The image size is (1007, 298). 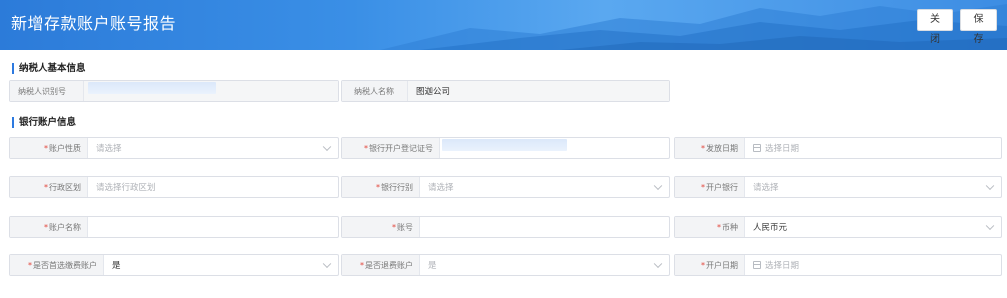 I want to click on issue-date-picker: * 发放日期 选择日期, so click(x=838, y=148).